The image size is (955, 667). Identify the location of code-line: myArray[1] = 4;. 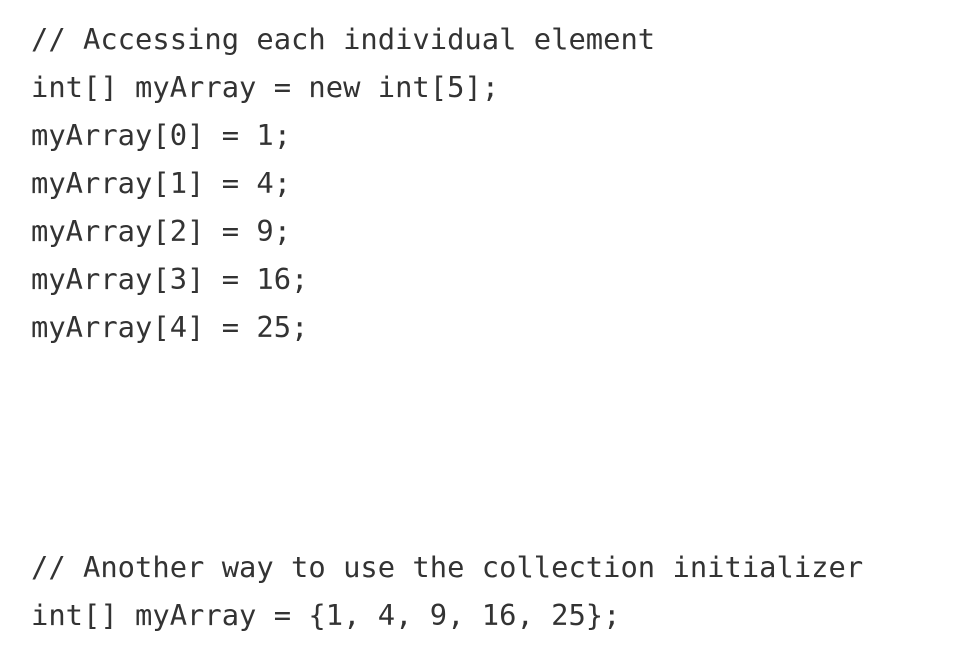
(161, 183).